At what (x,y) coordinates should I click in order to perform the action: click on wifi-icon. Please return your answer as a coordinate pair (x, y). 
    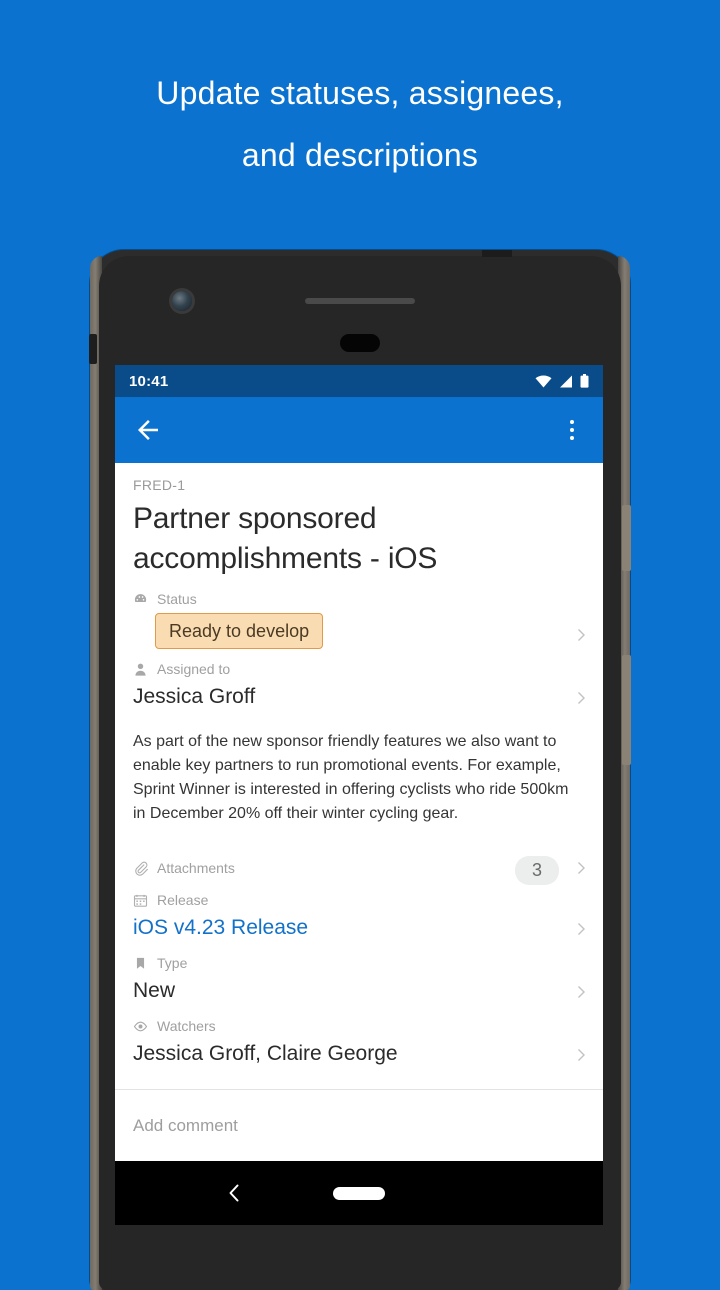
    Looking at the image, I should click on (543, 381).